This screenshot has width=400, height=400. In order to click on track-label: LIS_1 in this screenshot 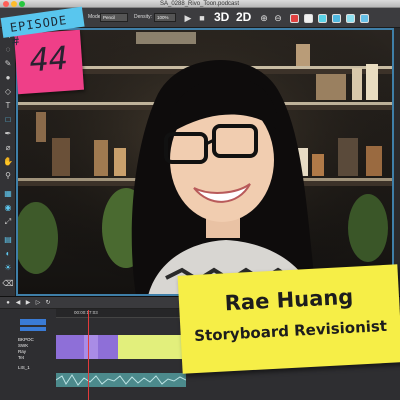, I will do `click(24, 367)`.